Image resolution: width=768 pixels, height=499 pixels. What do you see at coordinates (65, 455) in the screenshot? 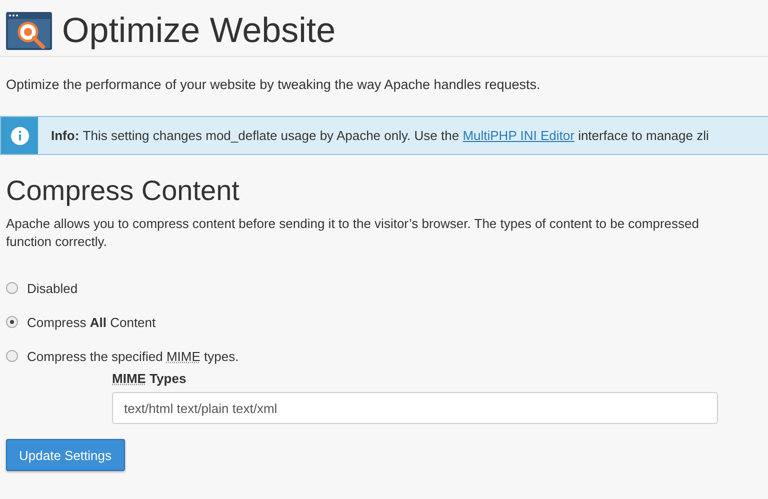
I see `update-settings-button: Update Settings` at bounding box center [65, 455].